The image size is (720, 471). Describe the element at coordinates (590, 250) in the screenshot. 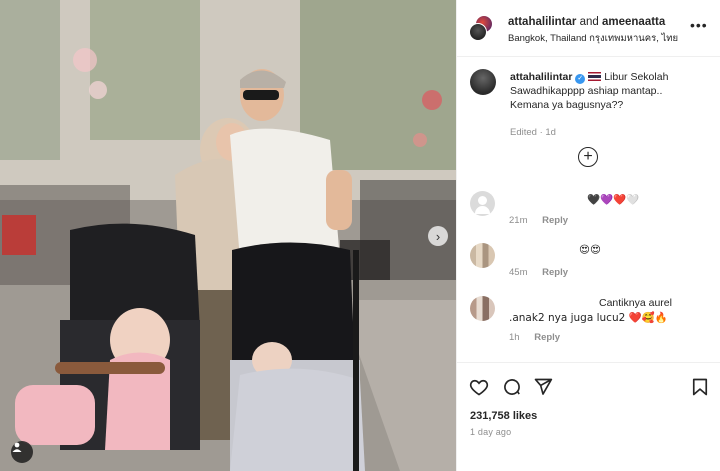

I see `comment-text: 😍😍` at that location.